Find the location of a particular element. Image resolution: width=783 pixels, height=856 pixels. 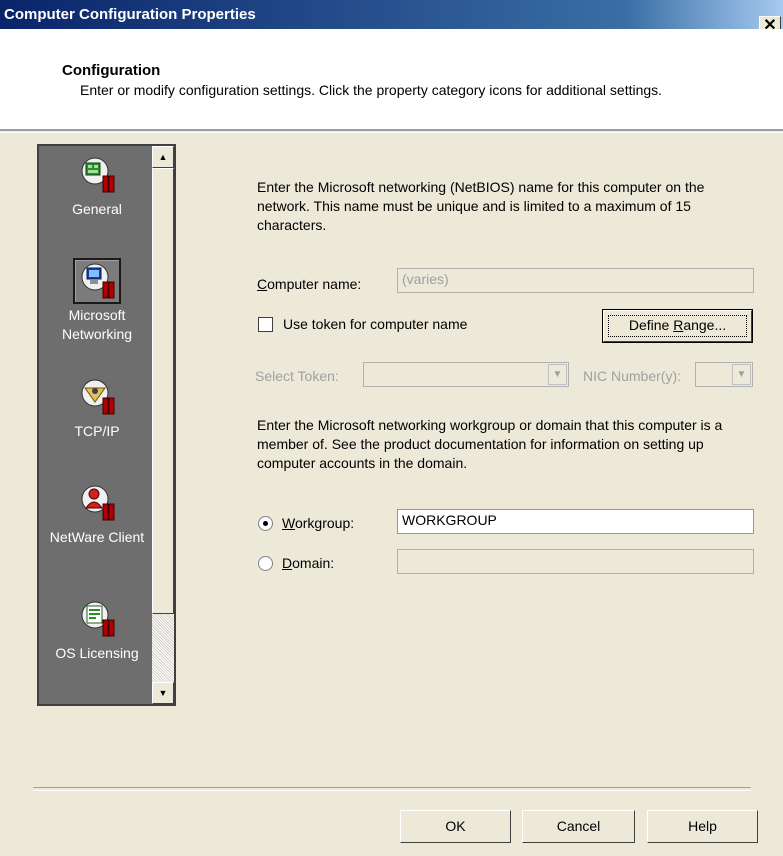

scroll-thumb is located at coordinates (163, 391).